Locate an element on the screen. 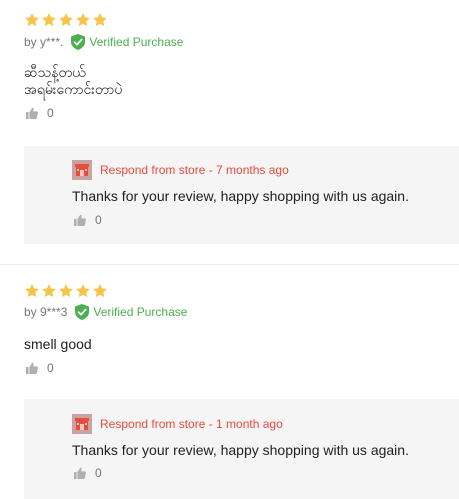 This screenshot has width=459, height=499. review-content: smell good is located at coordinates (58, 344).